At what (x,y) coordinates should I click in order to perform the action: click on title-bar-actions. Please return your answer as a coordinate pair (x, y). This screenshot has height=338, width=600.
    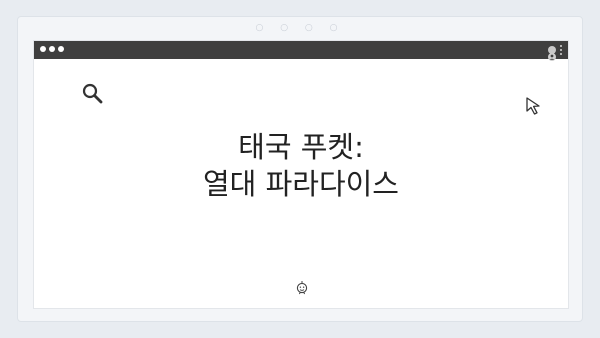
    Looking at the image, I should click on (555, 52).